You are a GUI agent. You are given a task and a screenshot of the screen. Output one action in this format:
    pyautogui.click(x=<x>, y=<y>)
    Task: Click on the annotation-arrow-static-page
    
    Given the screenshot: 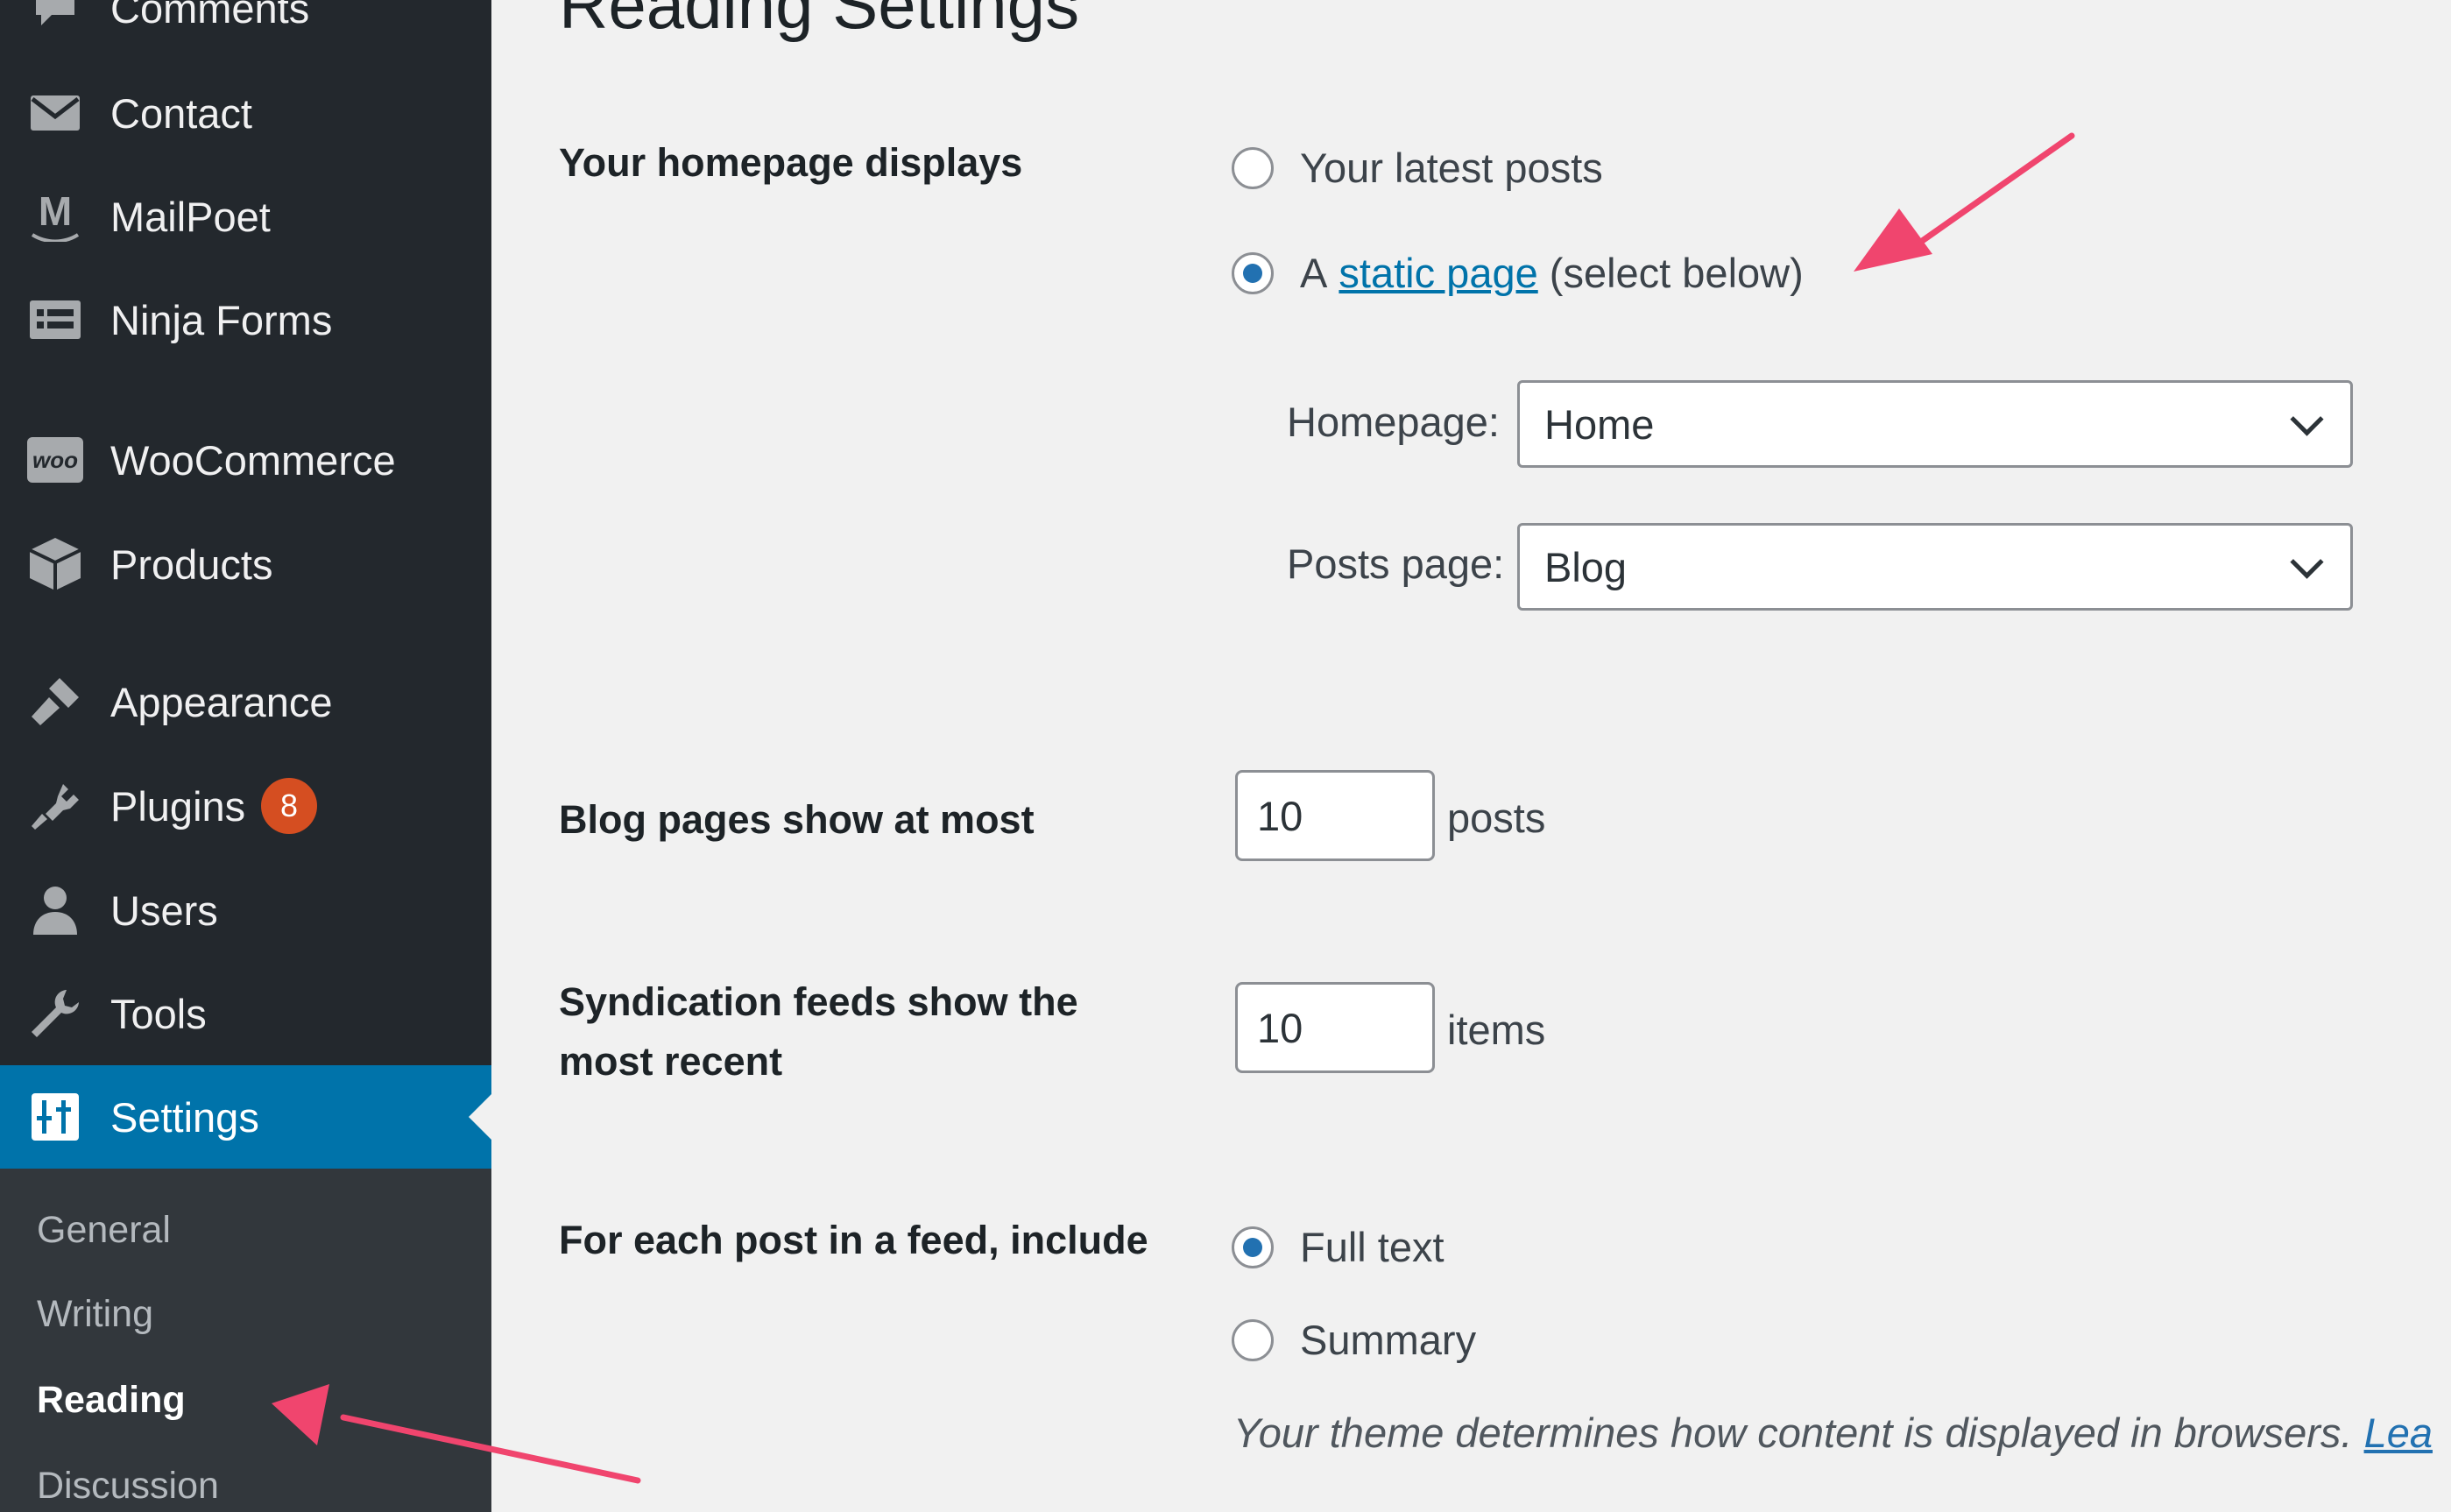 What is the action you would take?
    pyautogui.click(x=1964, y=202)
    